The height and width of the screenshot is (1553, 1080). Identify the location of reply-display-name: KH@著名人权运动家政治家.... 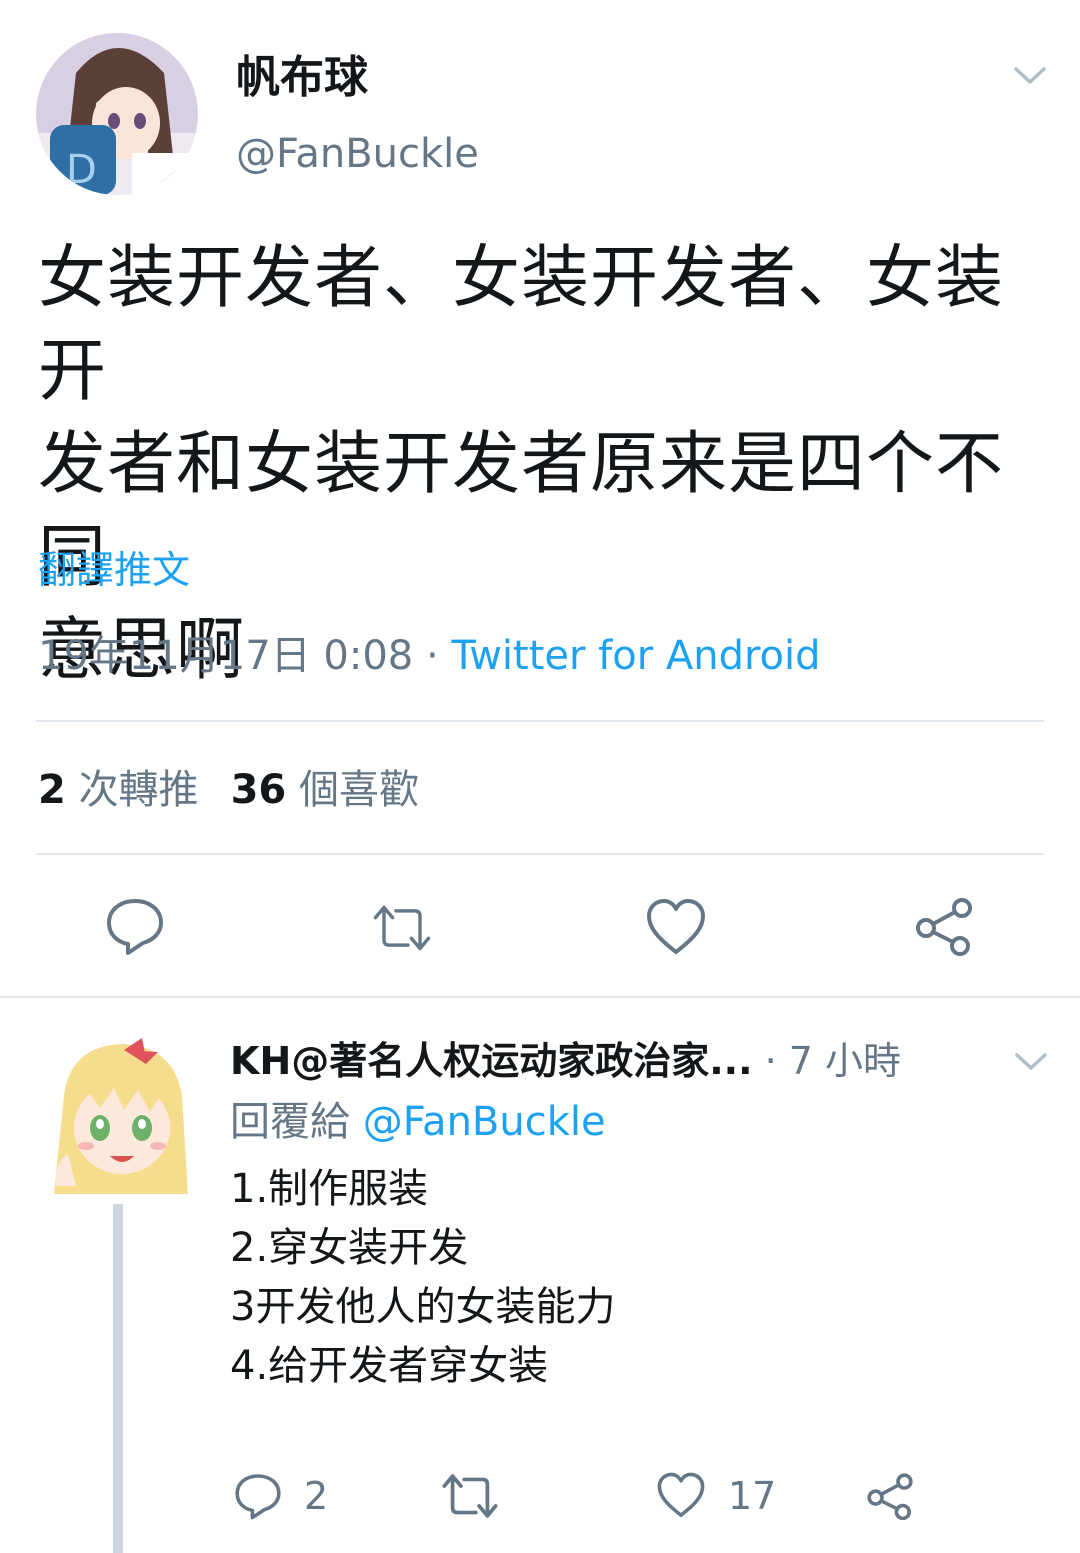
(491, 1061).